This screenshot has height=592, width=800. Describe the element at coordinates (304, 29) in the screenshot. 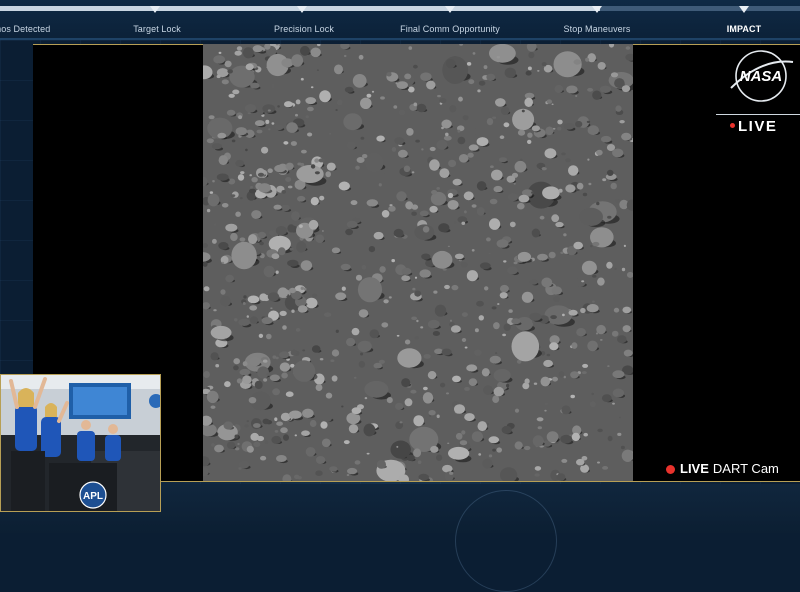

I see `timeline-label-precision-lock: Precision Lock` at that location.